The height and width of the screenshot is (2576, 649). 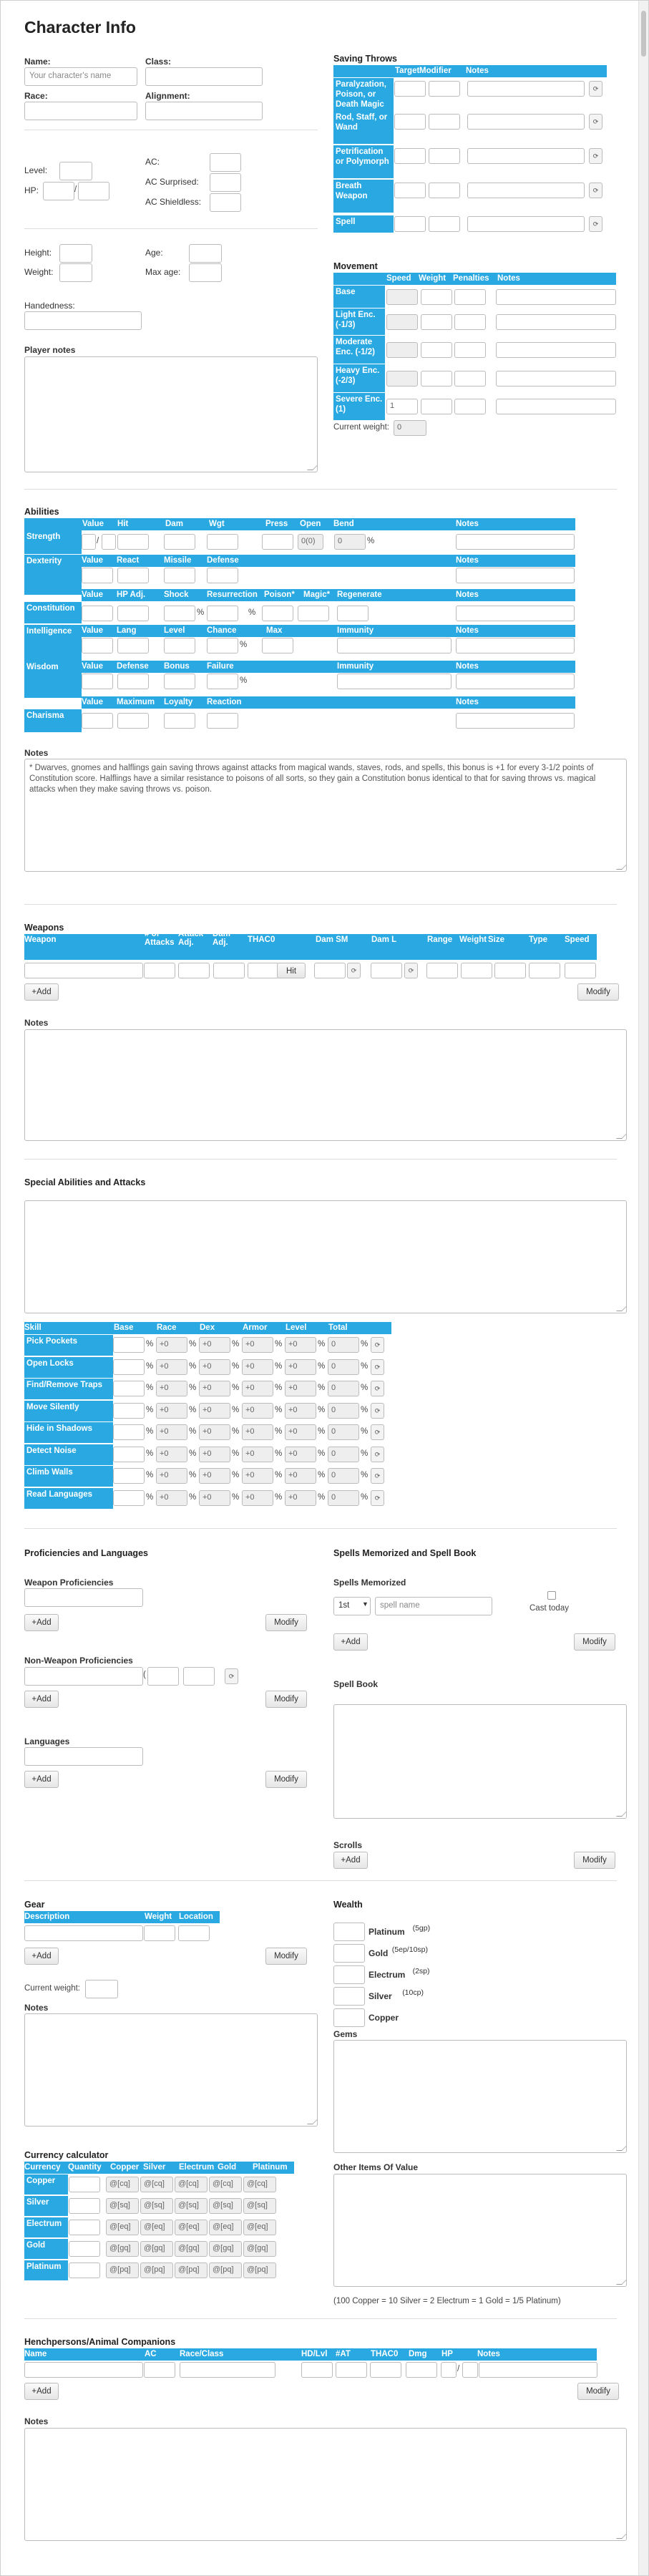 What do you see at coordinates (199, 1676) in the screenshot?
I see `nonweapon-proficiency-mod` at bounding box center [199, 1676].